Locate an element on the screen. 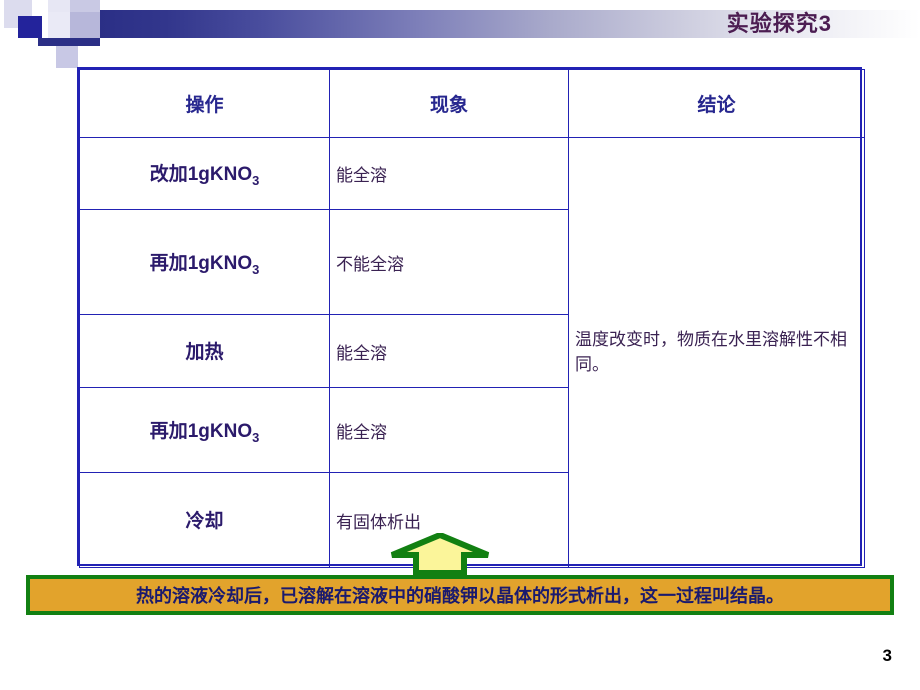  header-bar-foot is located at coordinates (69, 42).